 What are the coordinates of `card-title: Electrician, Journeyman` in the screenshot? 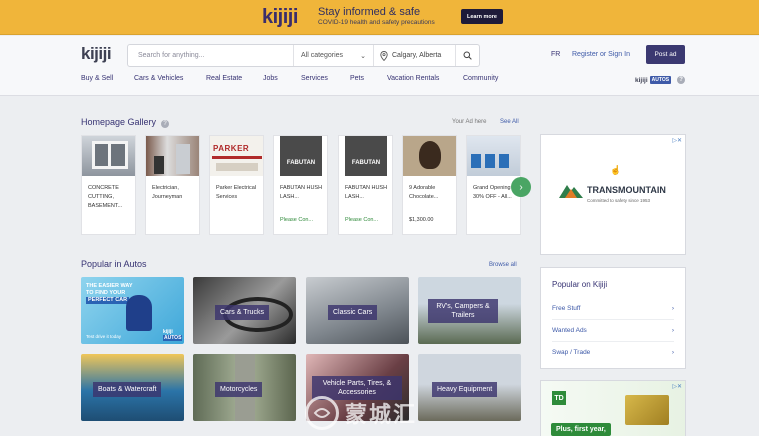 It's located at (167, 192).